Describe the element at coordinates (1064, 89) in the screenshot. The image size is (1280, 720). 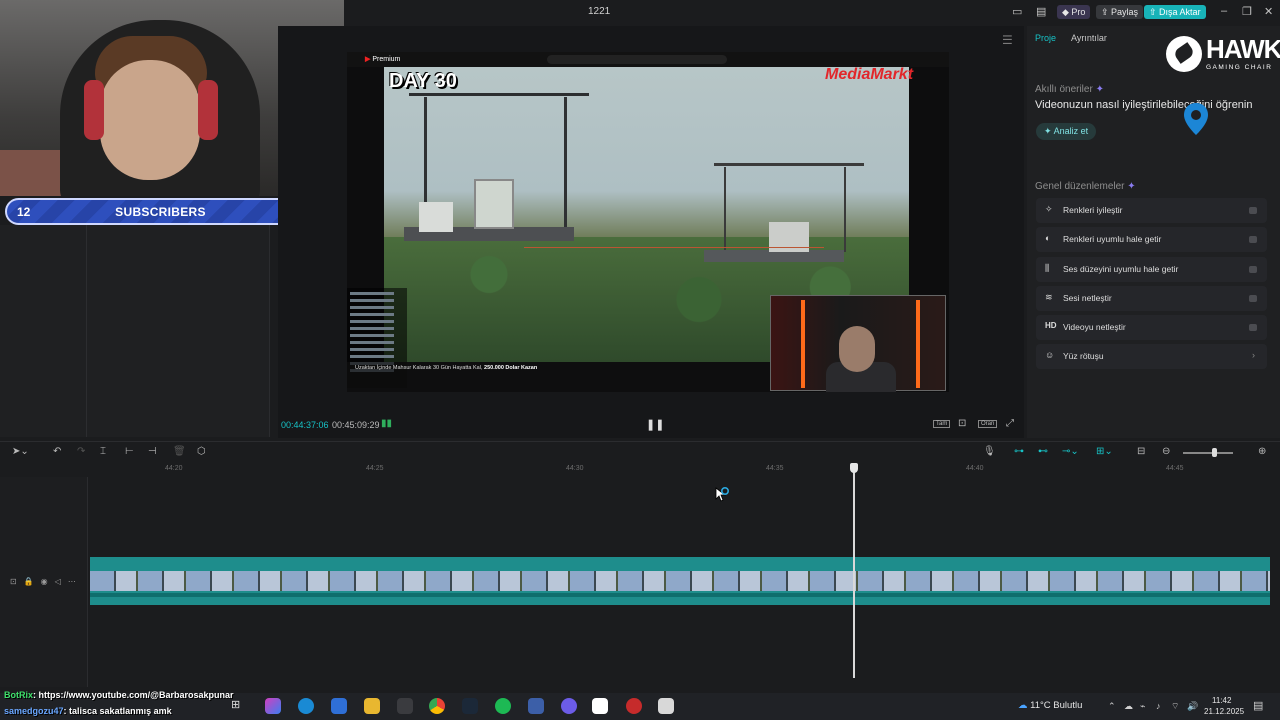
I see `smart-heading-text: Akıllı öneriler` at that location.